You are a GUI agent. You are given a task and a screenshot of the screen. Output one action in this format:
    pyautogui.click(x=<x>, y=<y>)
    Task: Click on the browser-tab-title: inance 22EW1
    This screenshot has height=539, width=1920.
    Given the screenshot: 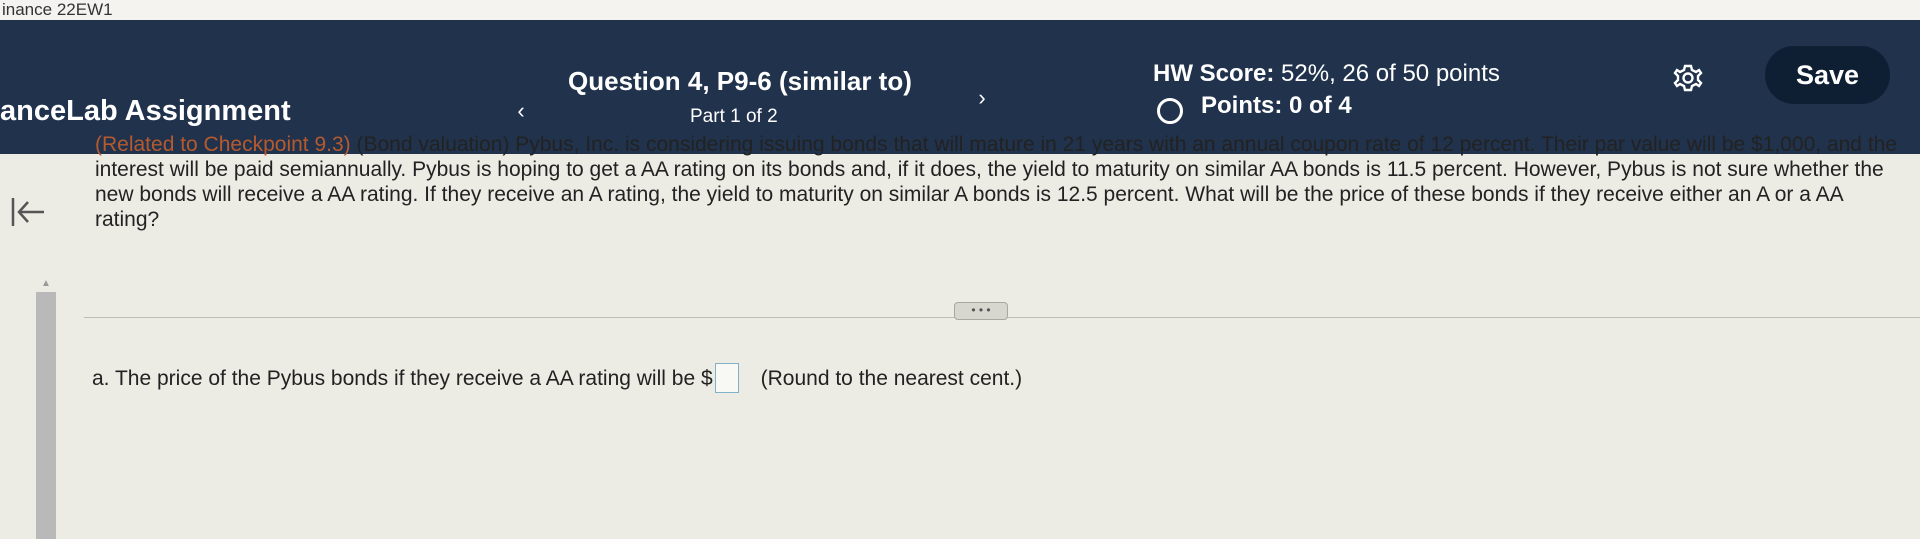 What is the action you would take?
    pyautogui.click(x=57, y=9)
    